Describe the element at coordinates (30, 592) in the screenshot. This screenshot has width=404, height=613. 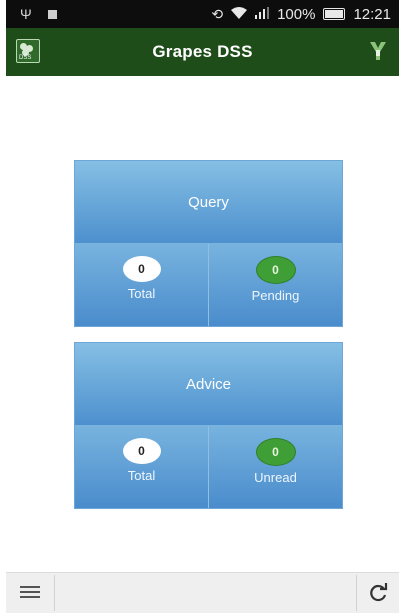
I see `menu-icon` at that location.